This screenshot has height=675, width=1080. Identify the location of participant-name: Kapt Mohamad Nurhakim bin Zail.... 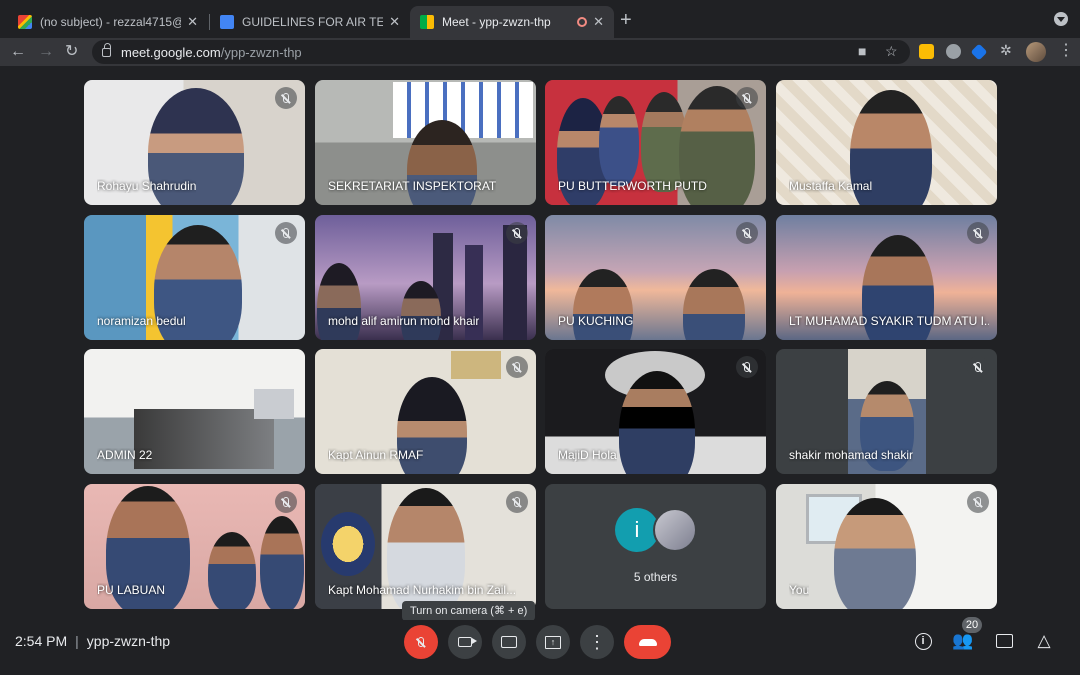
(422, 590).